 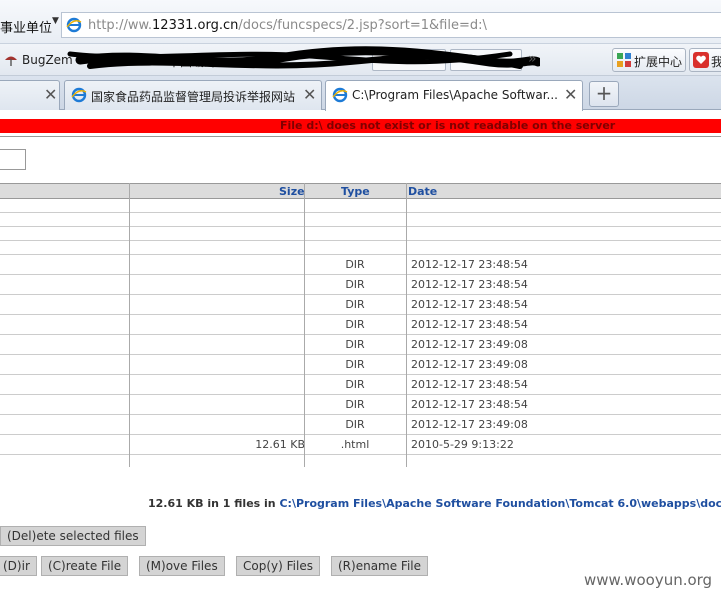 I want to click on tab-program-files: C:\Program Files\Apache Softwar... ✕, so click(x=454, y=95).